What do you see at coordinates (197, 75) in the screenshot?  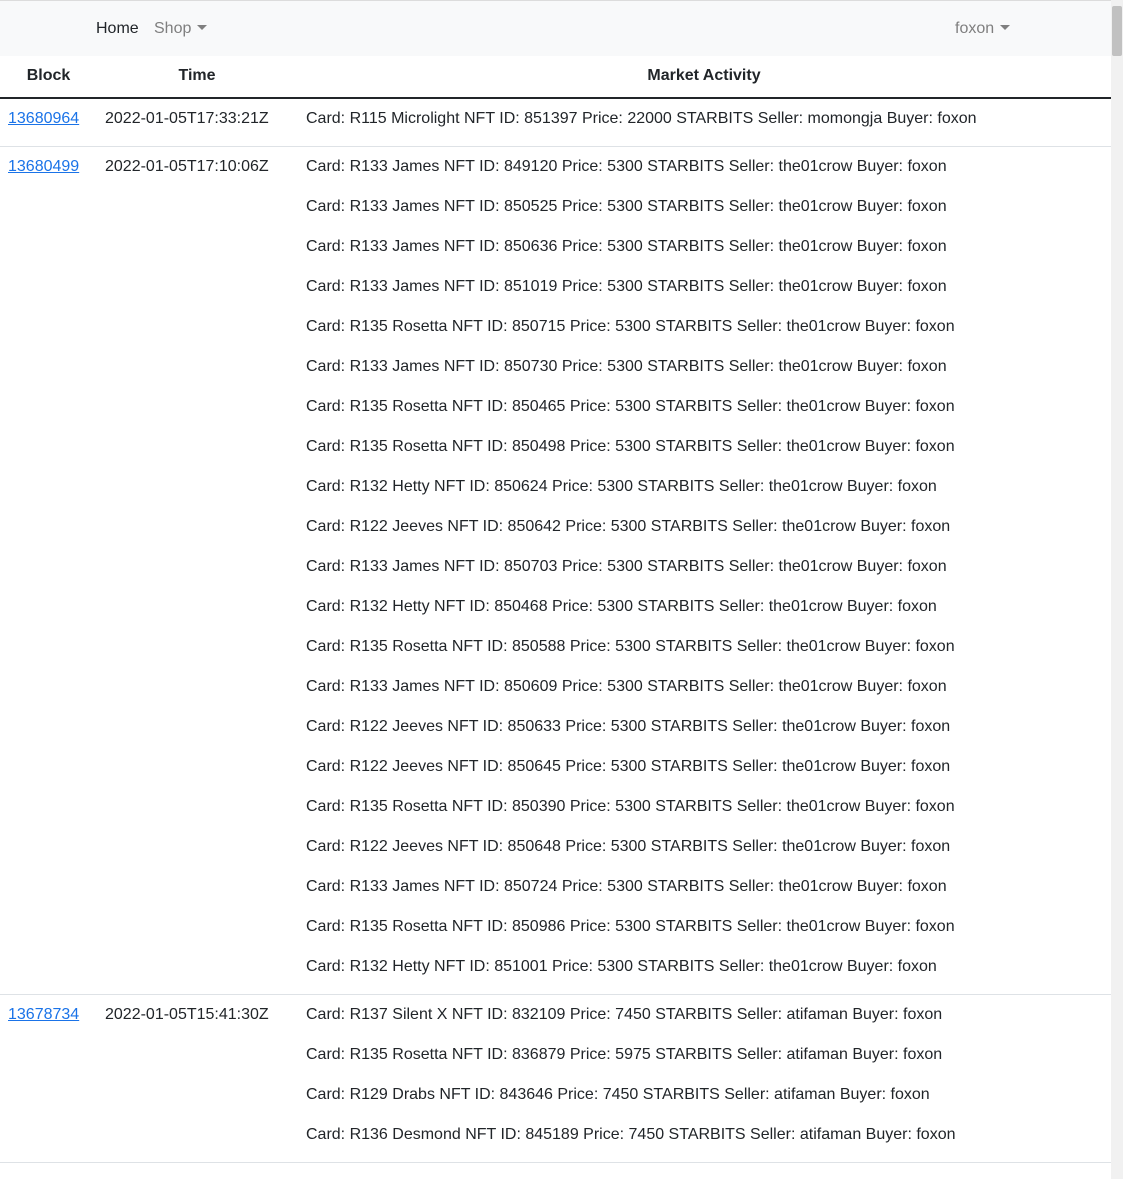 I see `column-header-time: Time` at bounding box center [197, 75].